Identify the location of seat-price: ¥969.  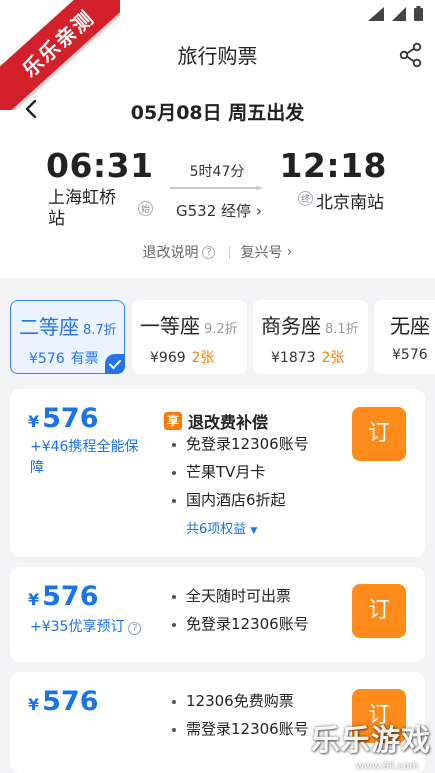
(168, 358).